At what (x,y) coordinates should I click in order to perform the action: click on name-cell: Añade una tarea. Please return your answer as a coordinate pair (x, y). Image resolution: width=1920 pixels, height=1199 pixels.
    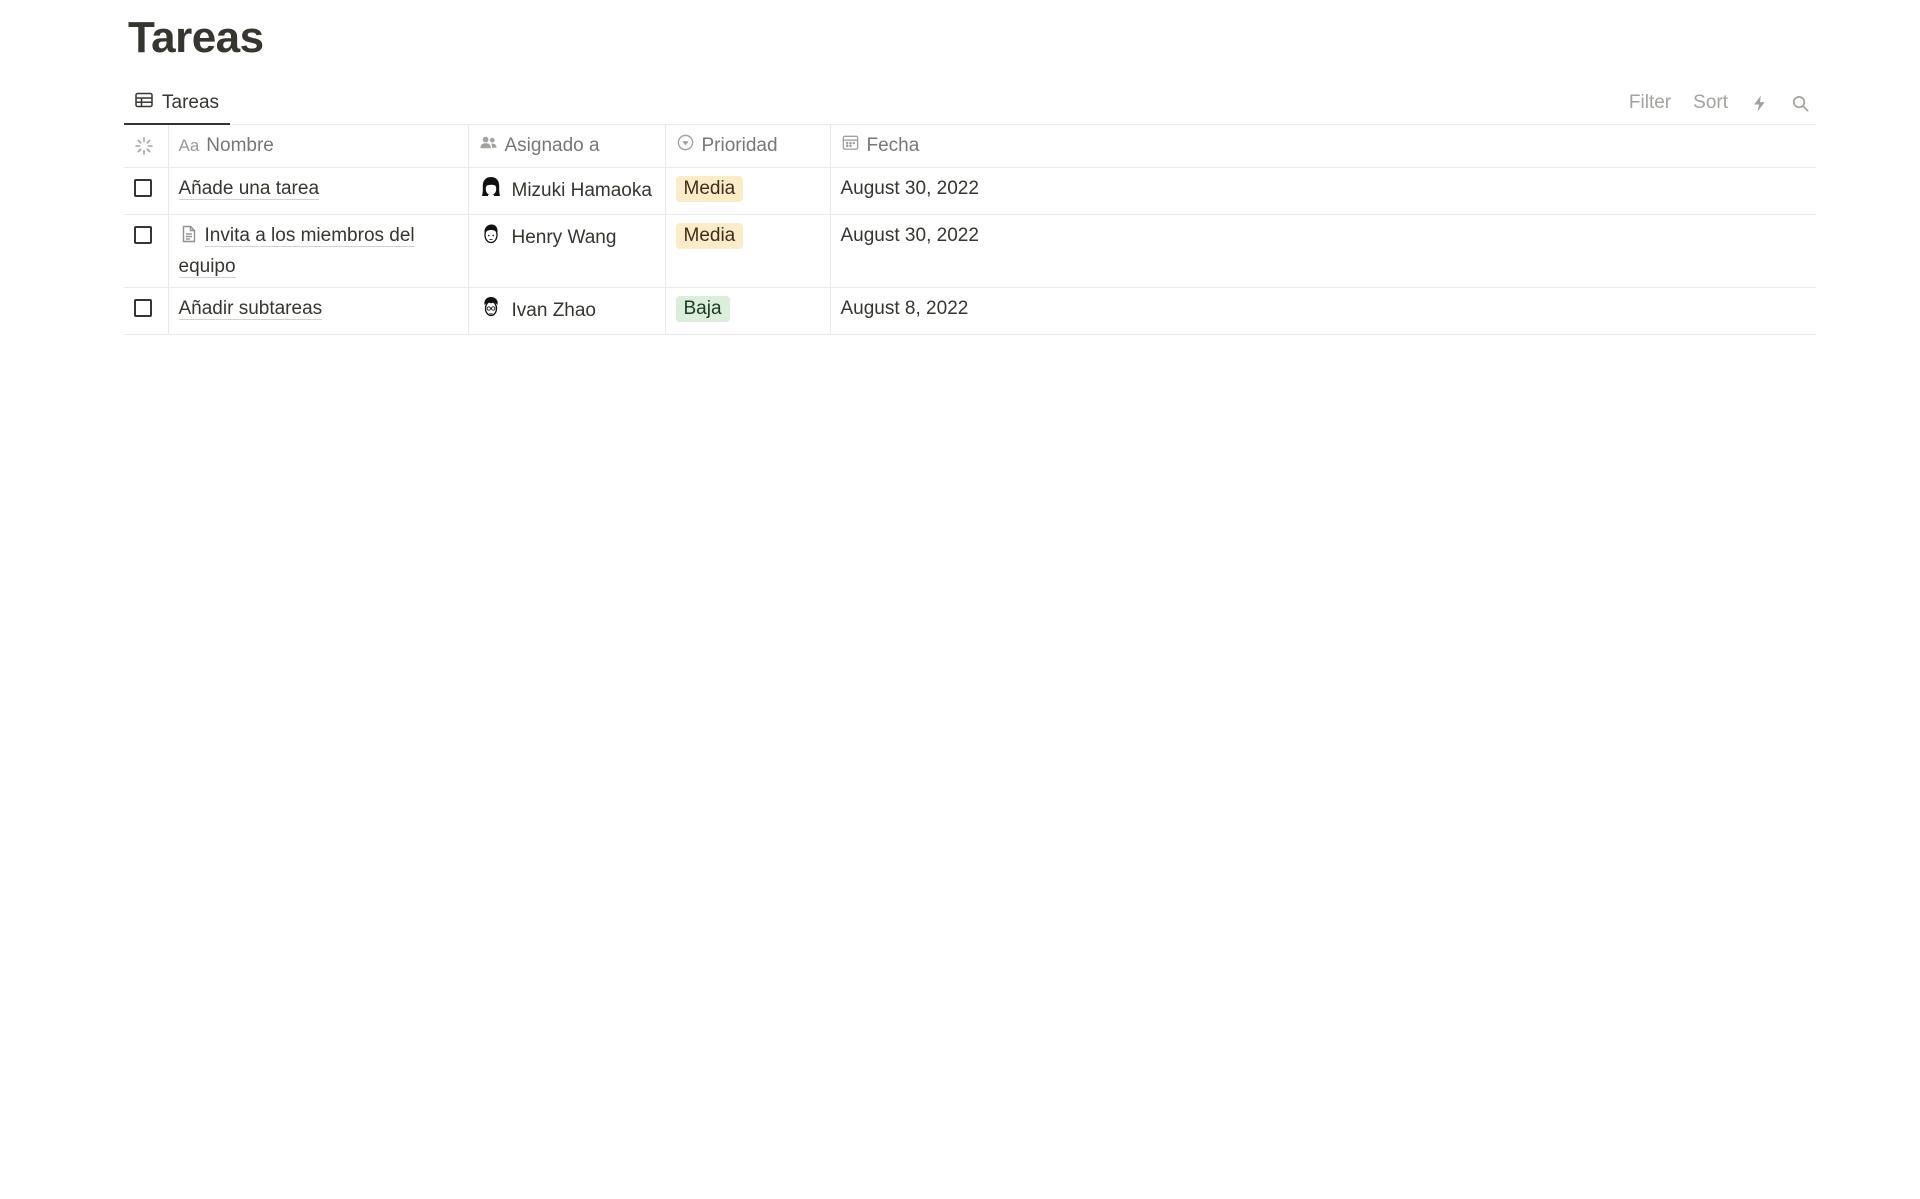
    Looking at the image, I should click on (318, 191).